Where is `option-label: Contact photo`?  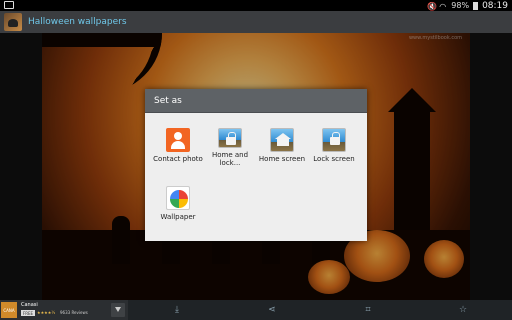
option-label: Contact photo is located at coordinates (178, 159).